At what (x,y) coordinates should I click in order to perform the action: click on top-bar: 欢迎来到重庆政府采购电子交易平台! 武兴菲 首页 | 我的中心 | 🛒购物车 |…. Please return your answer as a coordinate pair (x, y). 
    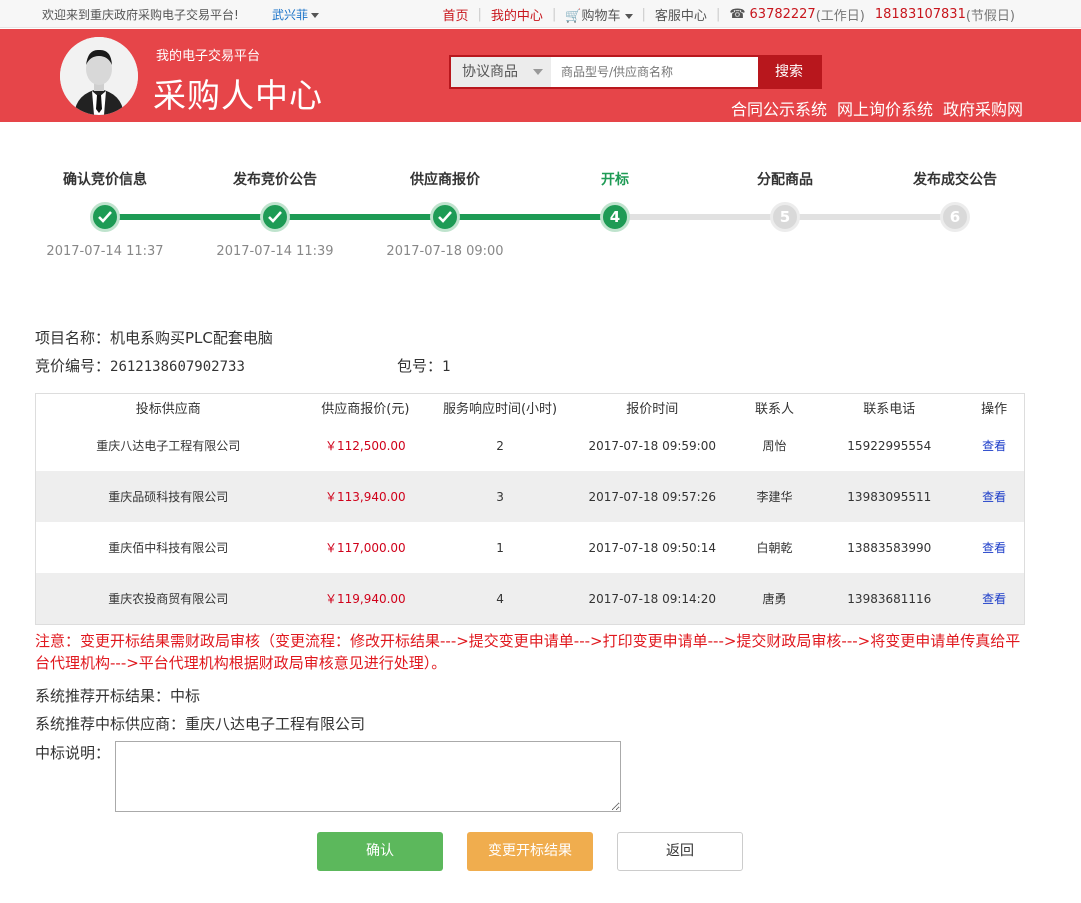
    Looking at the image, I should click on (540, 14).